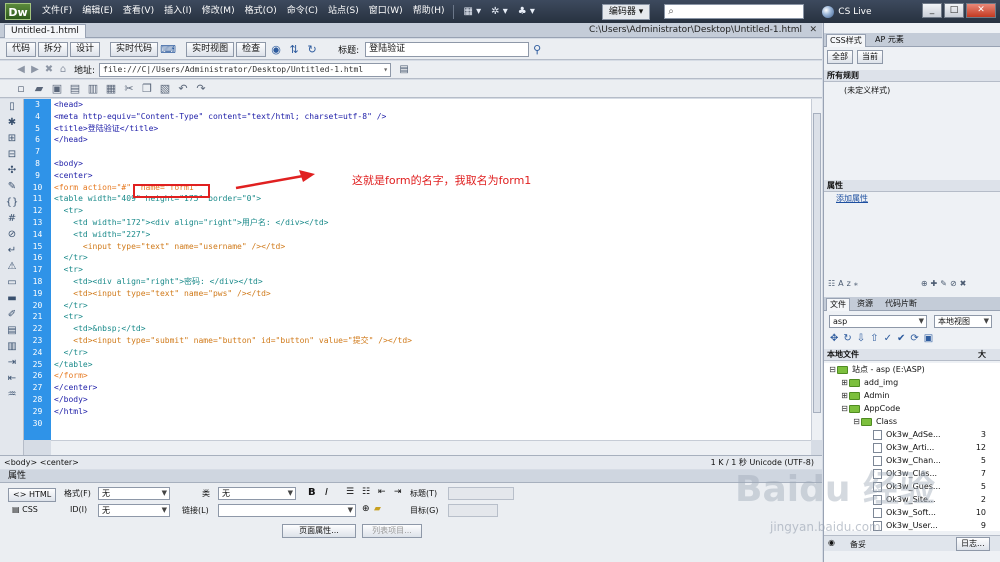  Describe the element at coordinates (276, 49) in the screenshot. I see `globe-preview-icon: ◉` at that location.